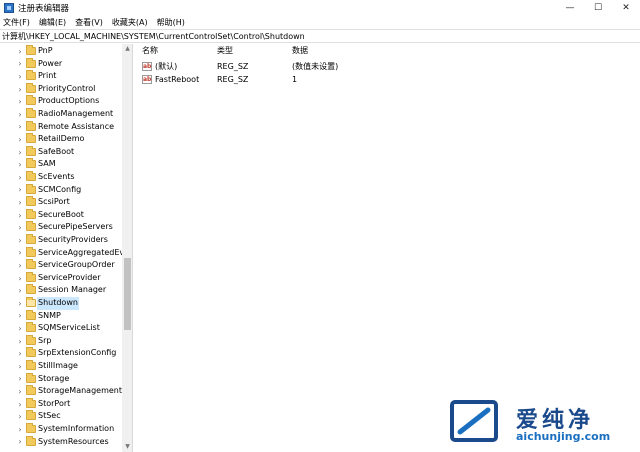 The width and height of the screenshot is (640, 452). What do you see at coordinates (61, 190) in the screenshot?
I see `tree-item: › SCMConfig` at bounding box center [61, 190].